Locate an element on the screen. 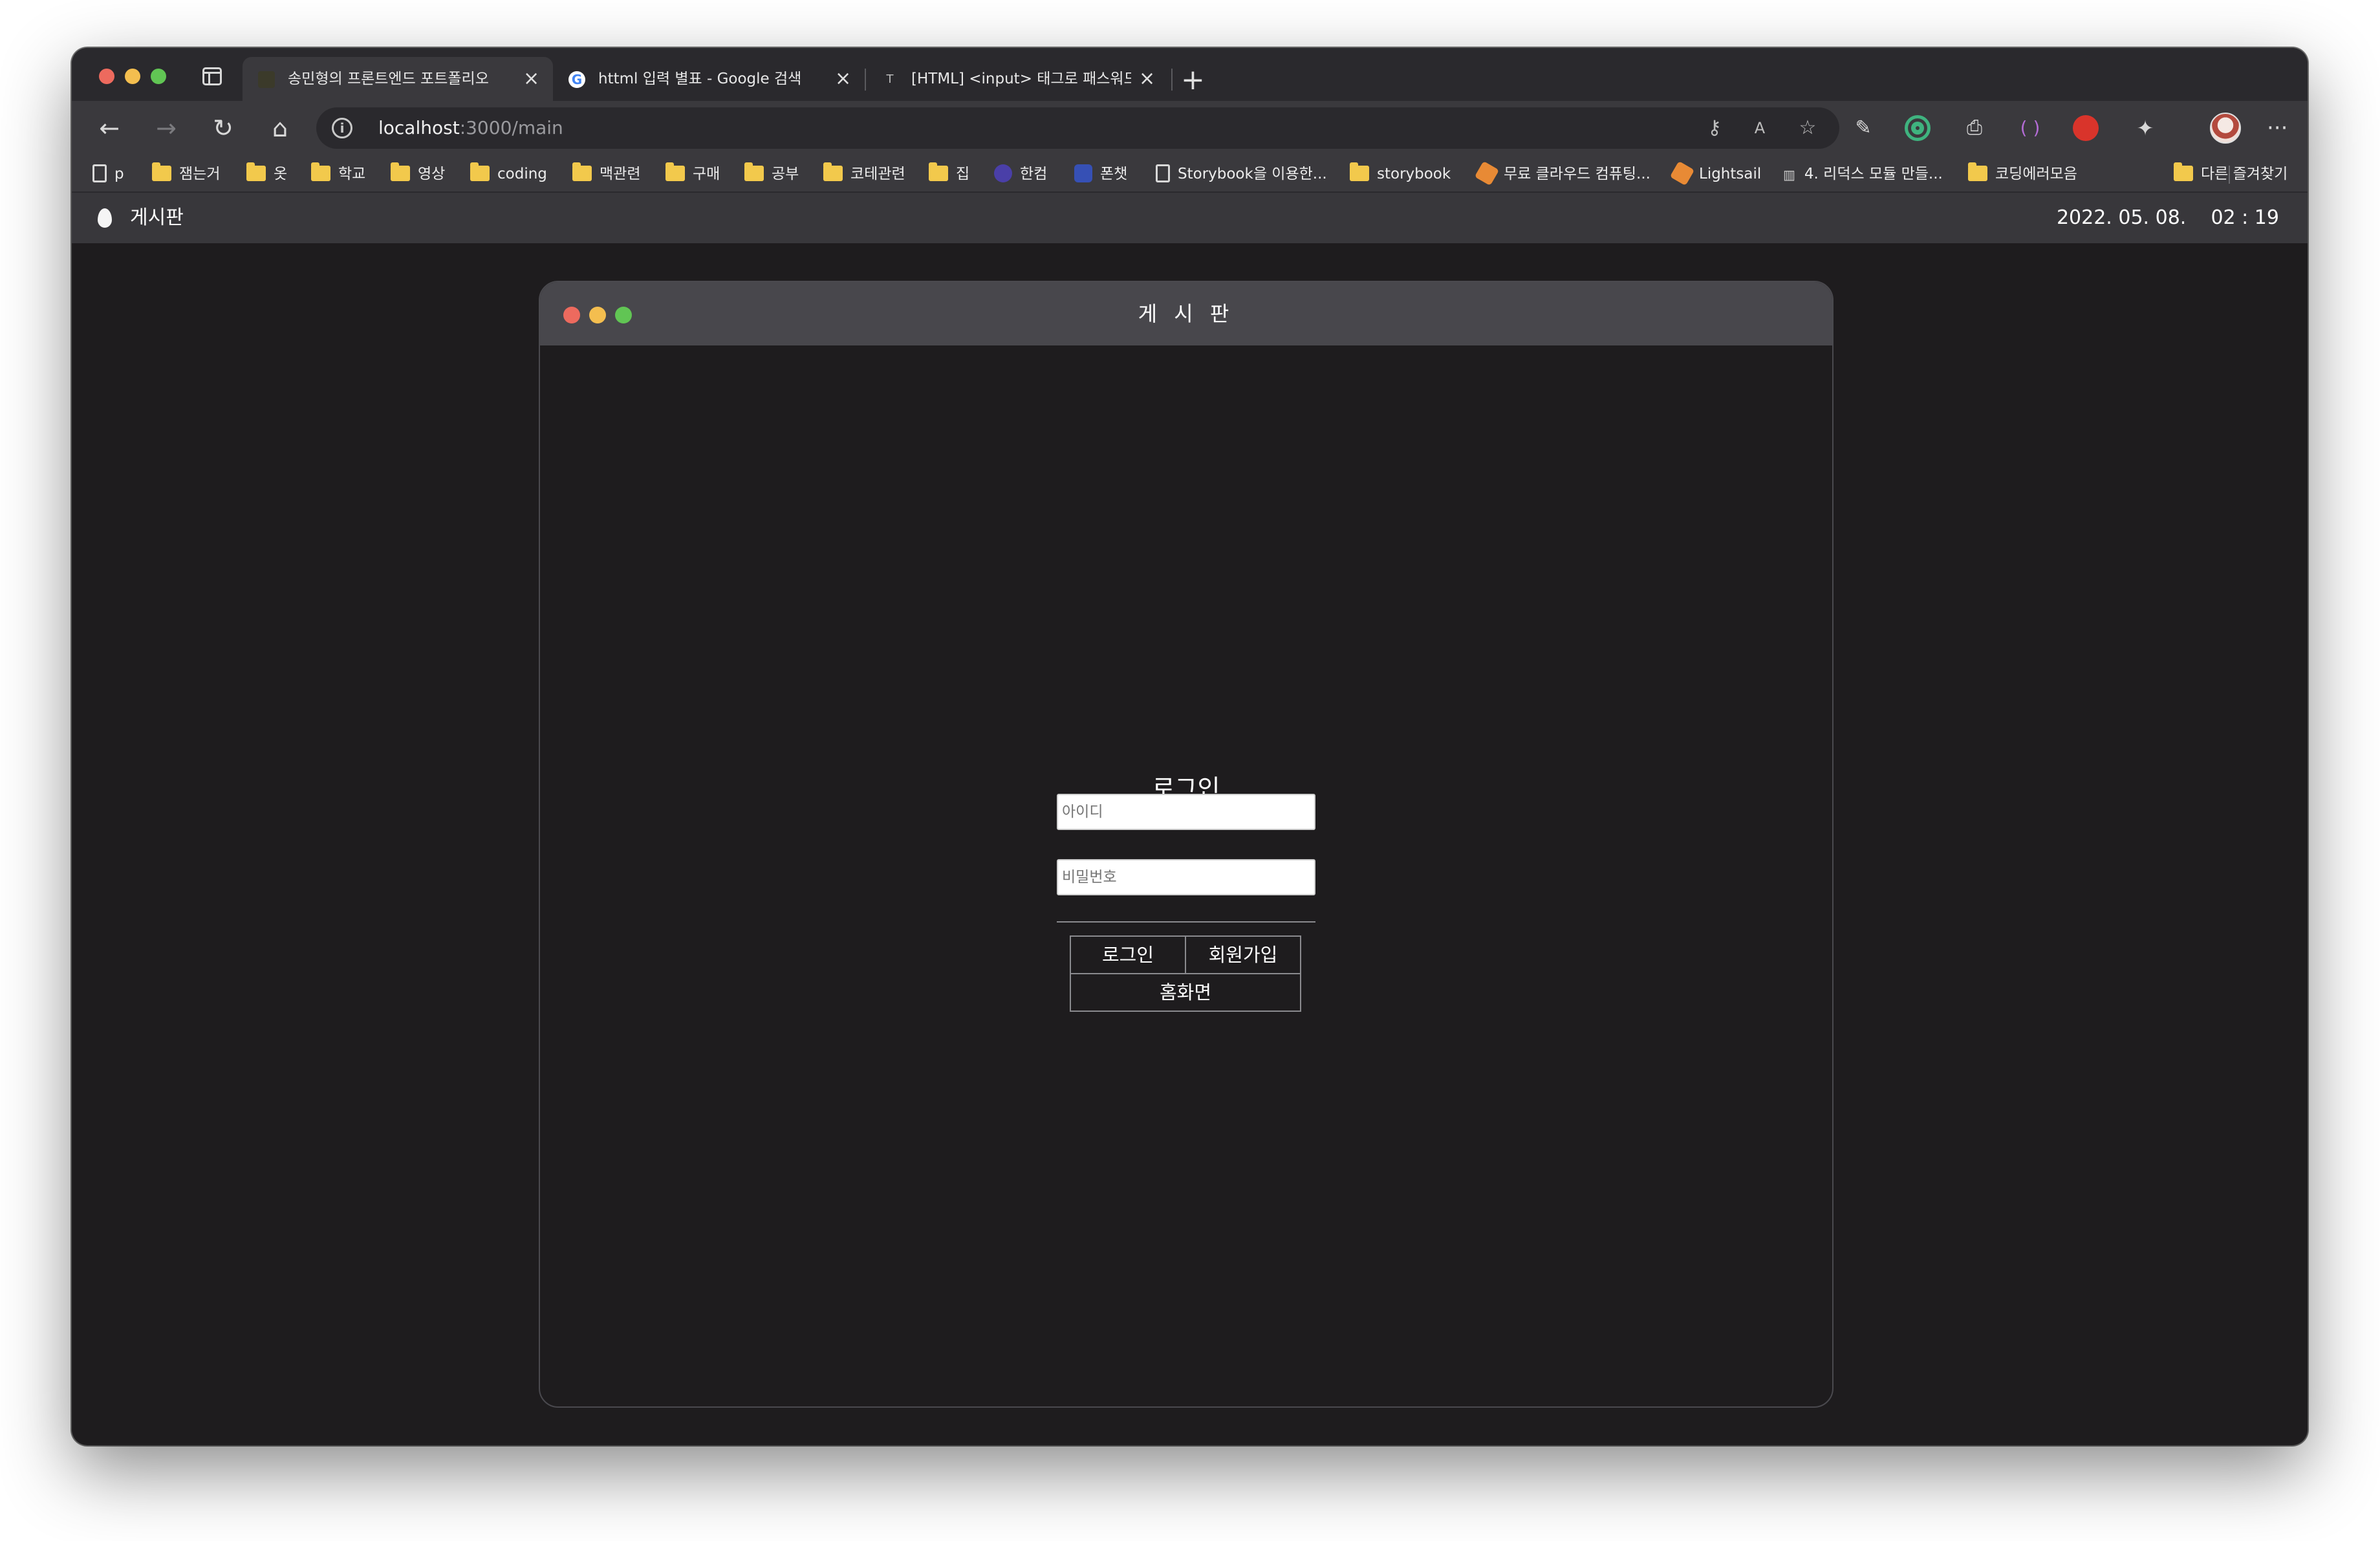  profile-avatar is located at coordinates (2225, 128).